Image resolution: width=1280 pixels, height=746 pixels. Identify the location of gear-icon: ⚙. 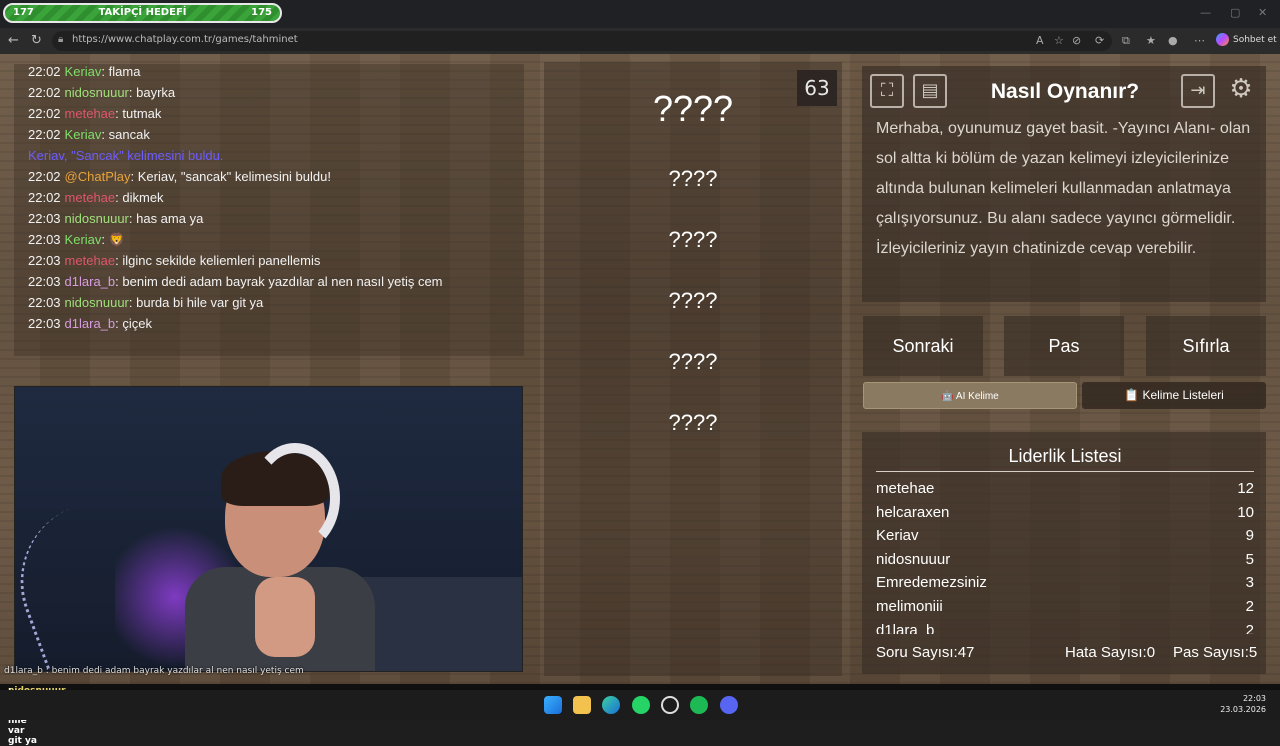
(1241, 91).